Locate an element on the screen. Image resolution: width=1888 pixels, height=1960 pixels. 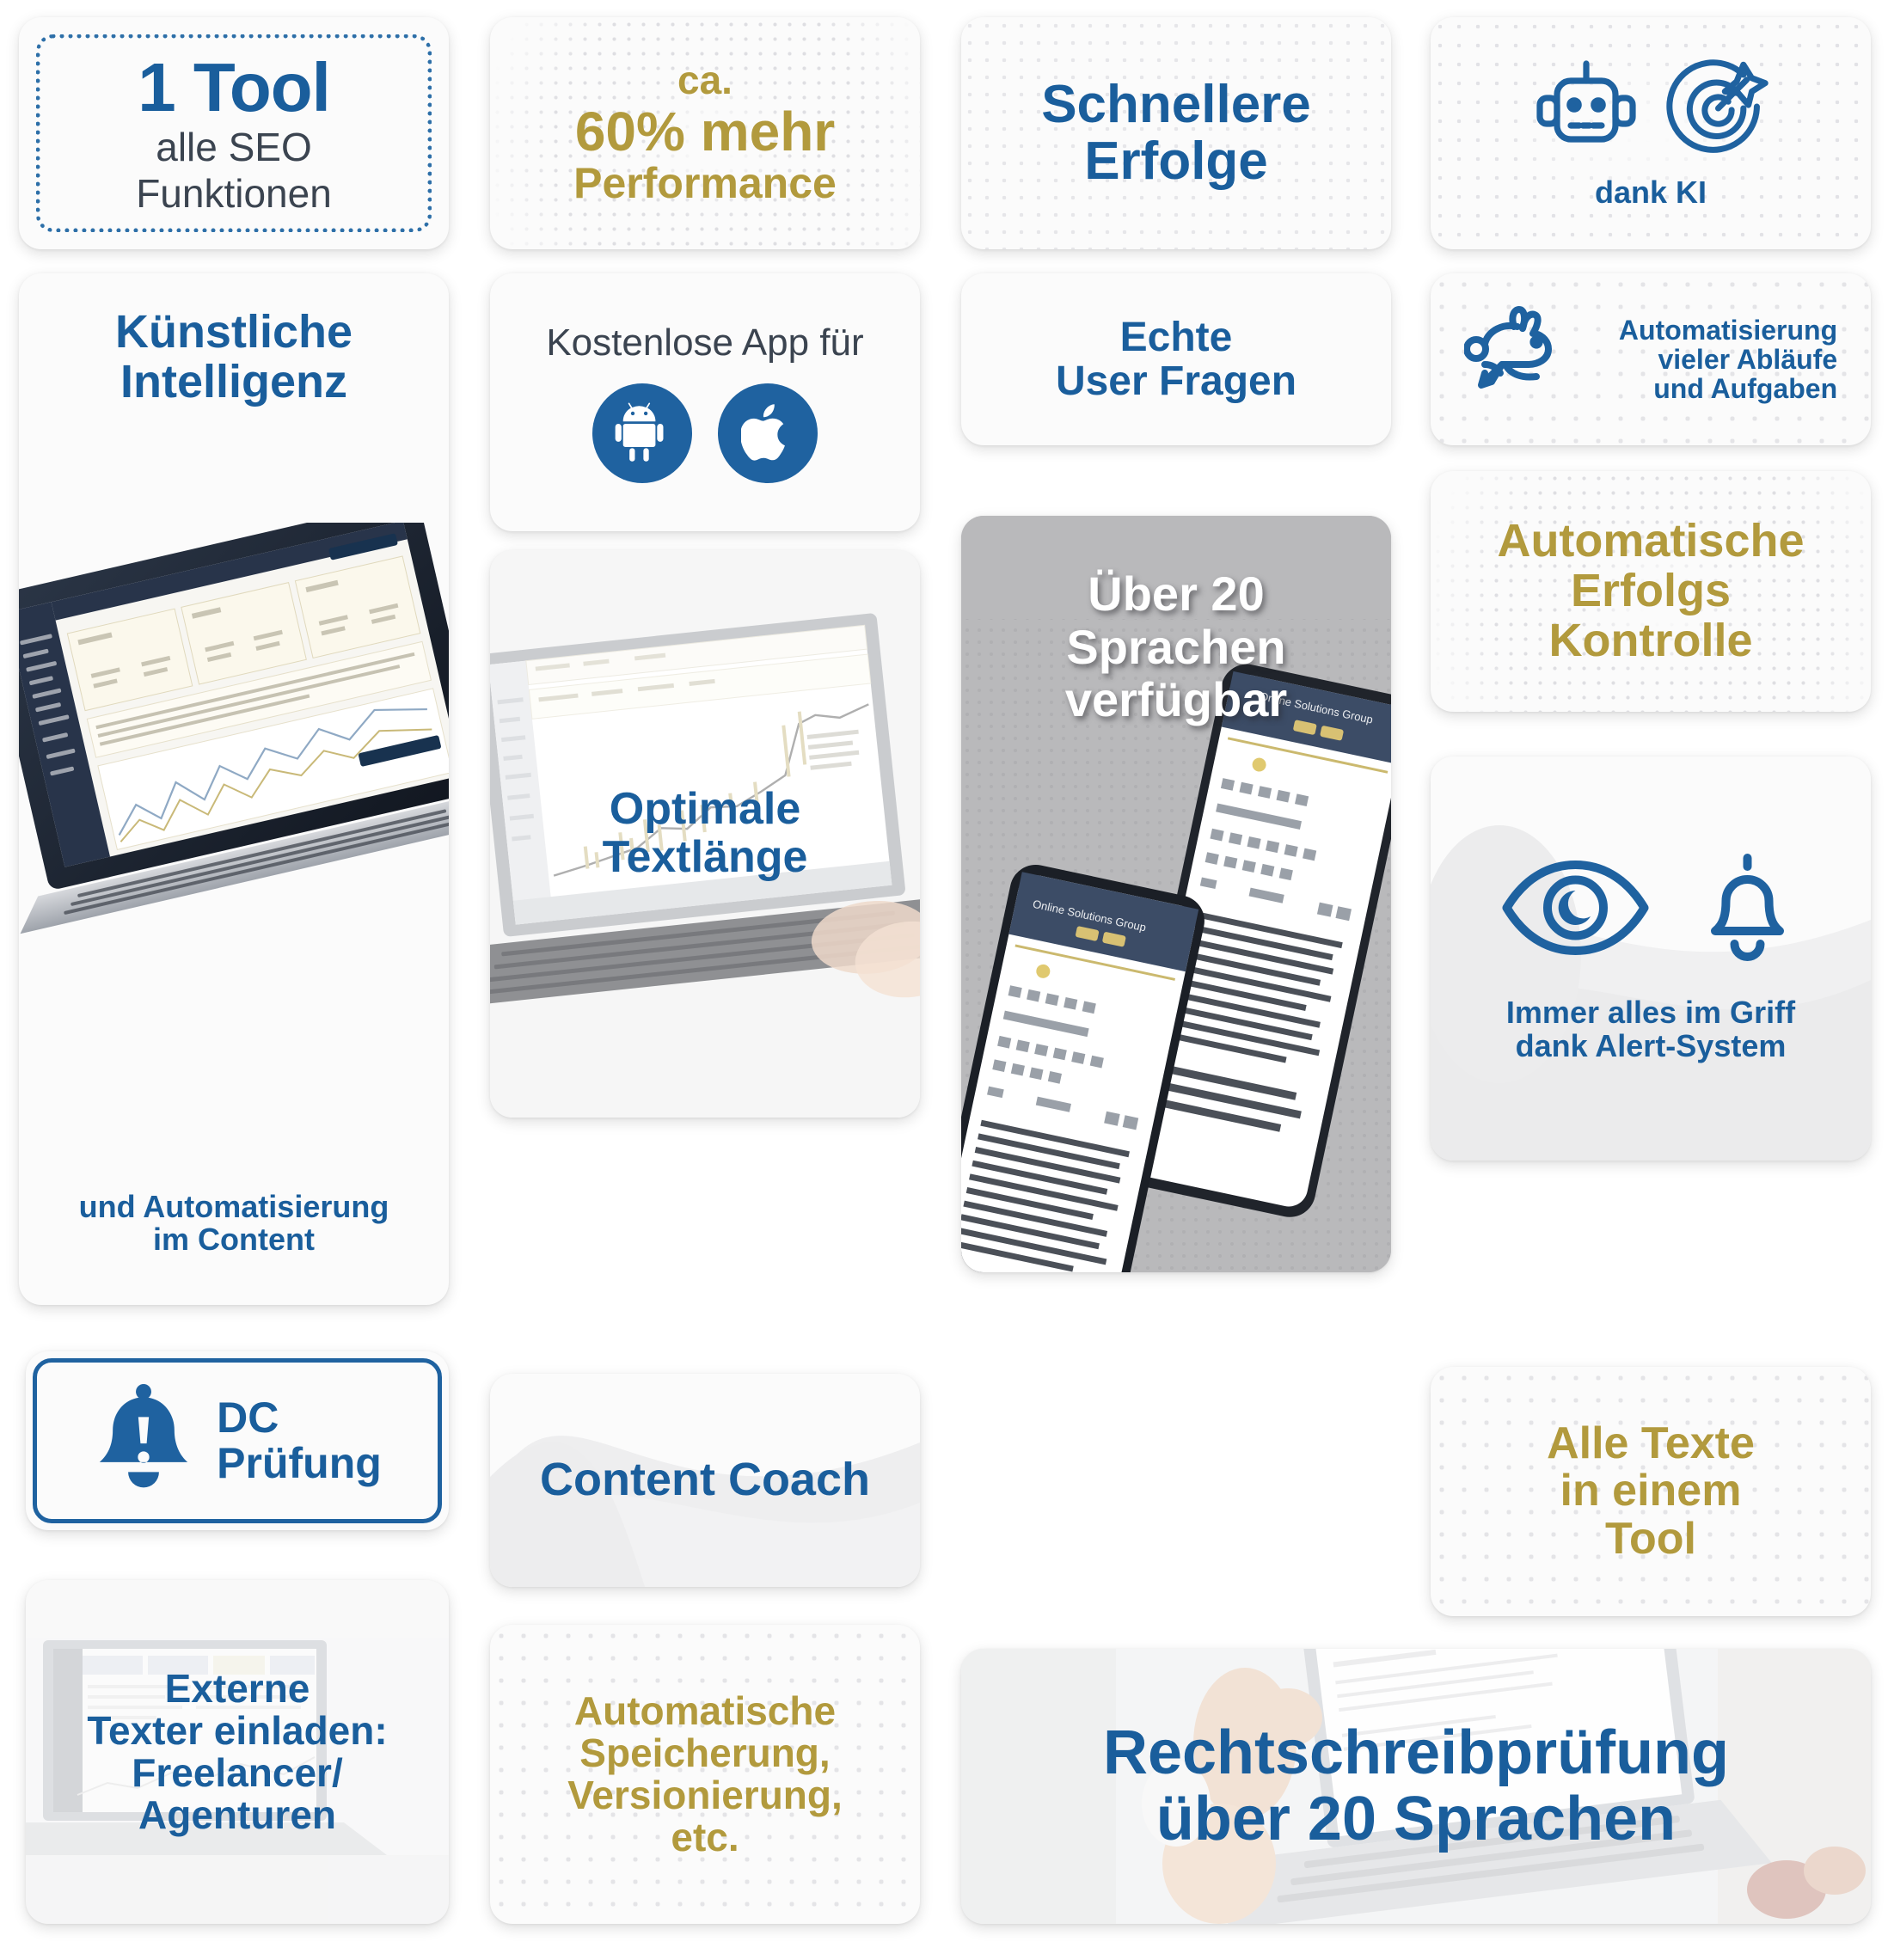
card-alert-system: Immer alles im Griff dank Alert-System is located at coordinates (1651, 958).